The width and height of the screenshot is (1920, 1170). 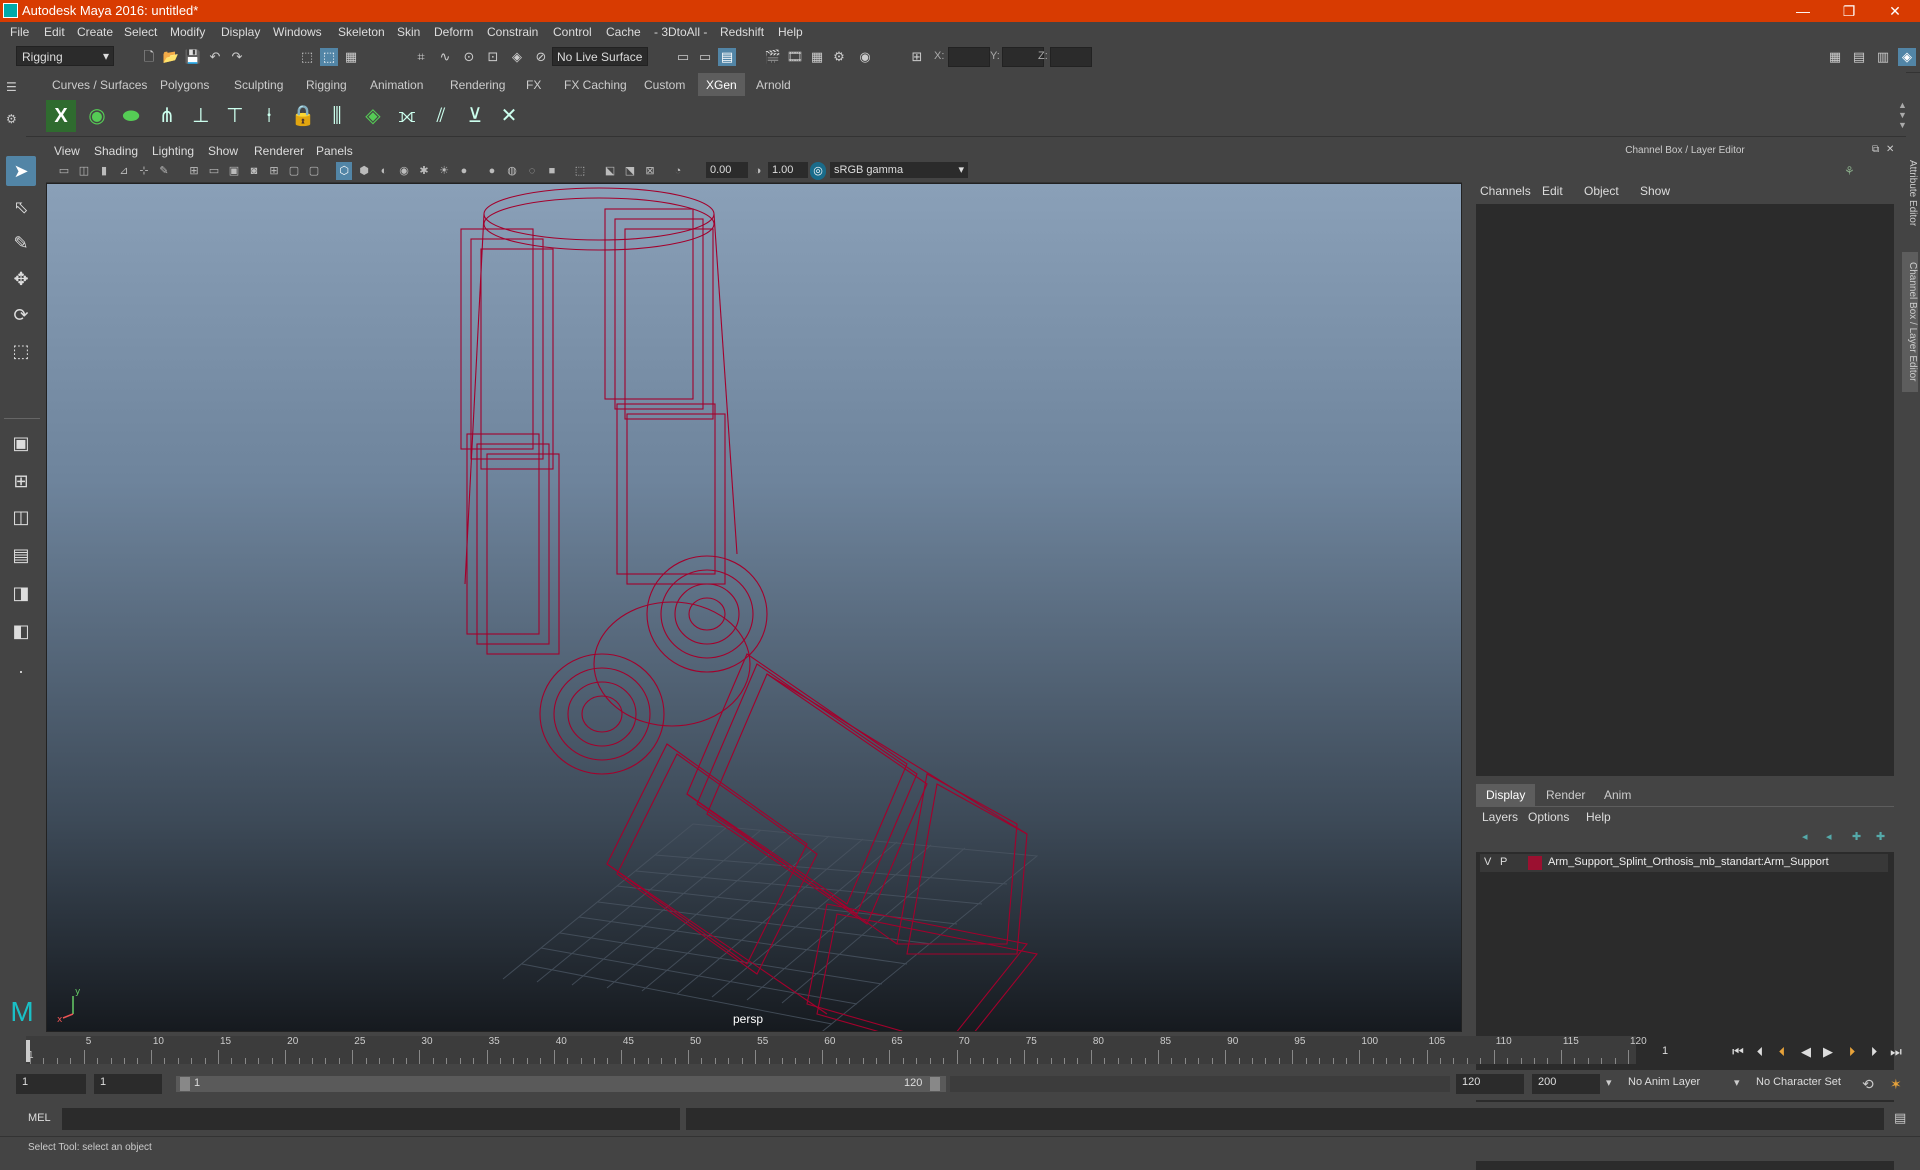 What do you see at coordinates (97, 116) in the screenshot?
I see `xgen-preview-icon: ◉` at bounding box center [97, 116].